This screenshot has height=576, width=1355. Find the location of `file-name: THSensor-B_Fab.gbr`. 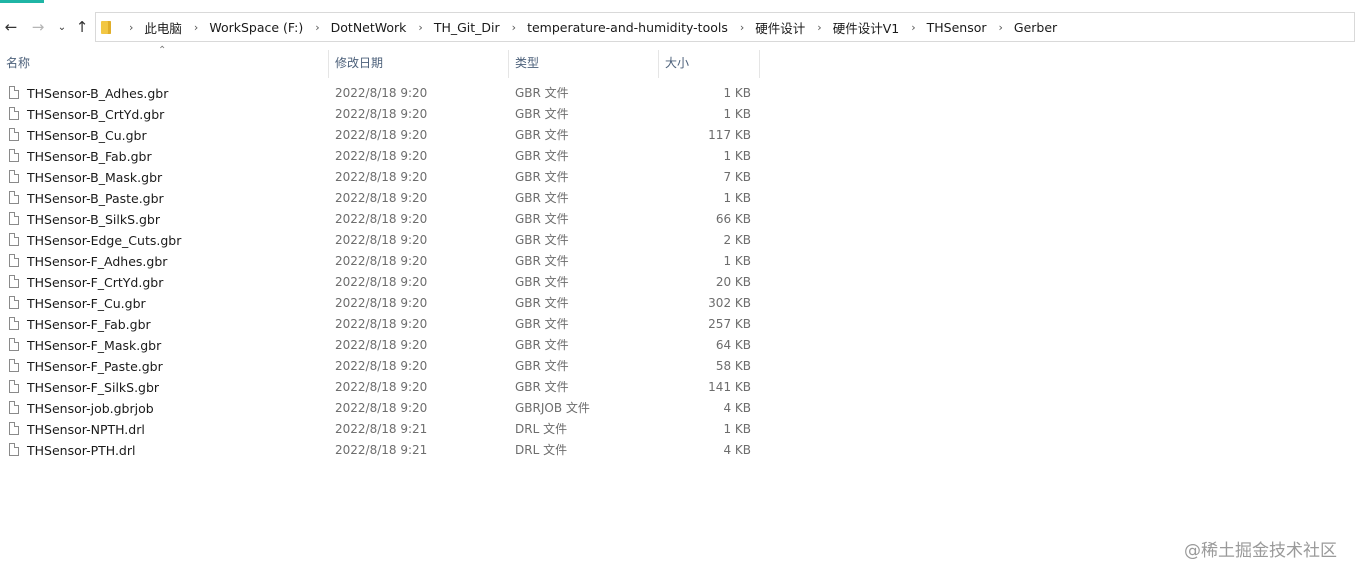

file-name: THSensor-B_Fab.gbr is located at coordinates (89, 156).